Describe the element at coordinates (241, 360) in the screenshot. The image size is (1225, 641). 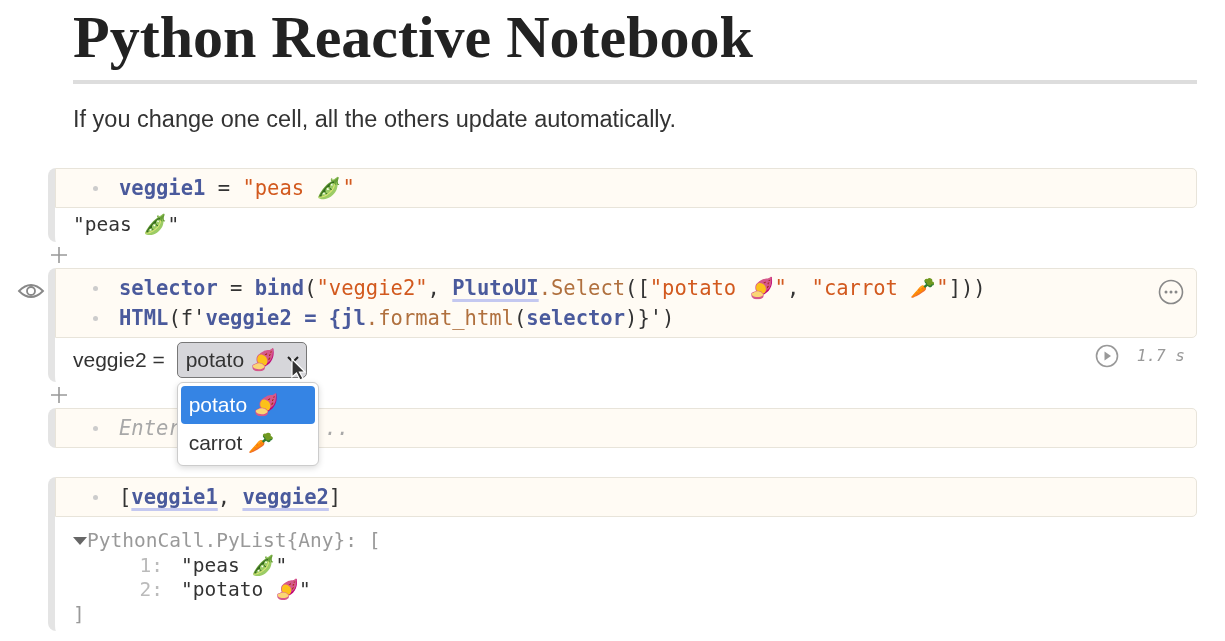
I see `dropdown-select: potato 🍠` at that location.